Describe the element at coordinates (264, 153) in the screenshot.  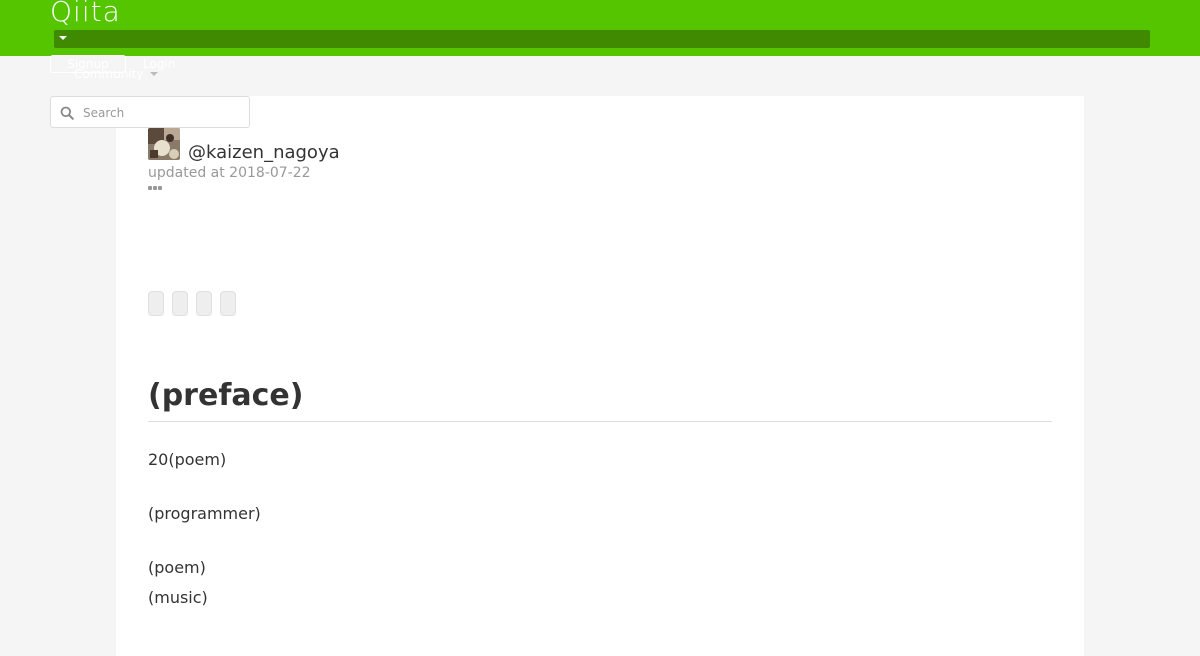
I see `author-username: @kaizen_nagoya` at that location.